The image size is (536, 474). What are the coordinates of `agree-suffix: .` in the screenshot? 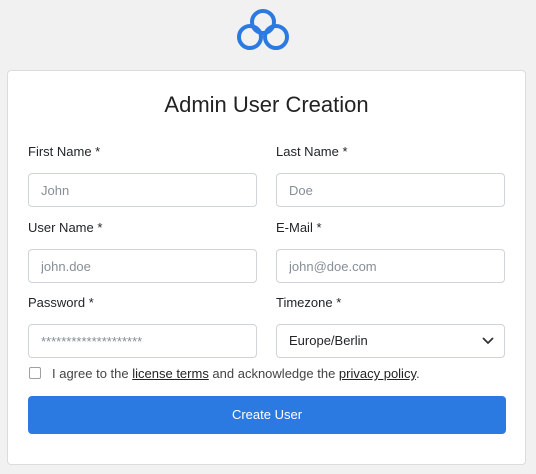 It's located at (417, 373).